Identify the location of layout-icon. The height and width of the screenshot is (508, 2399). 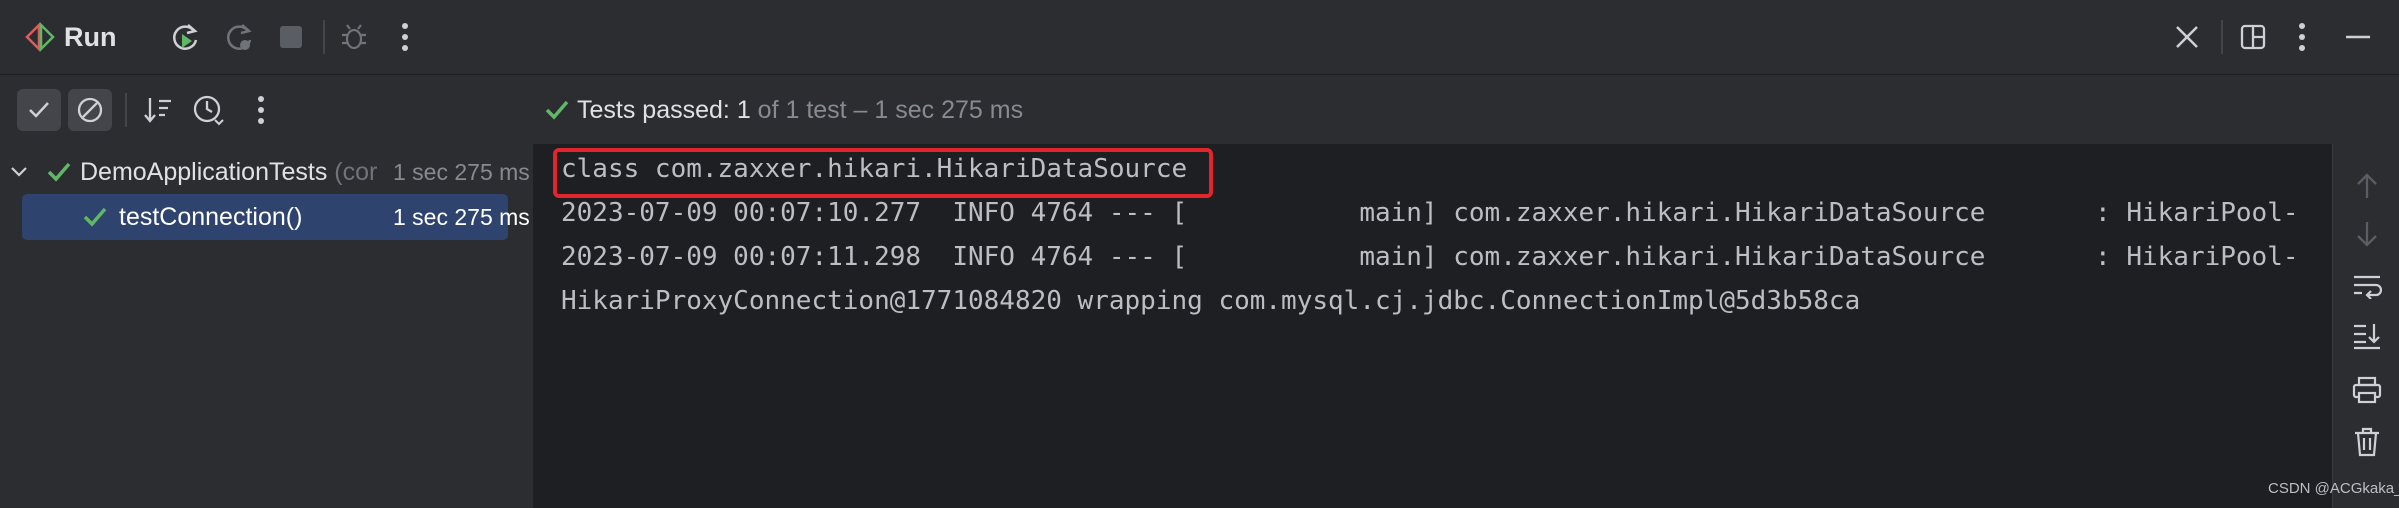
(2253, 37).